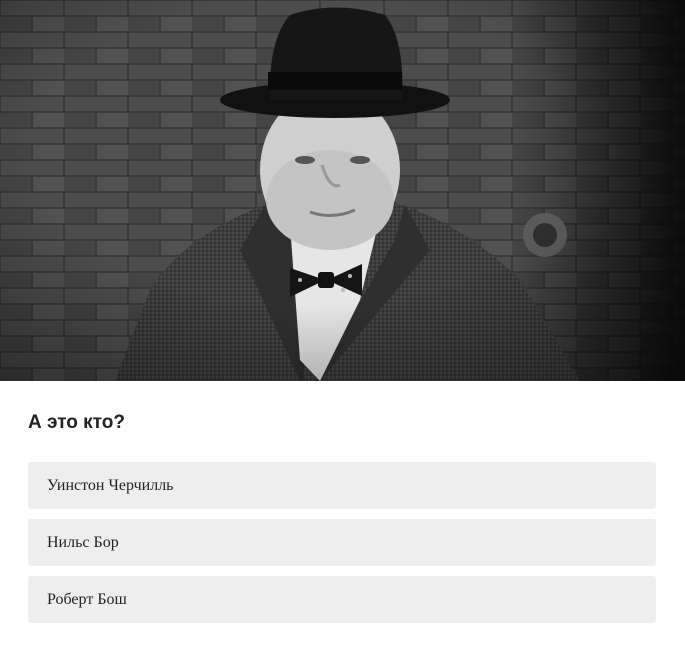 This screenshot has height=646, width=685. I want to click on answer-option-label: Роберт Бош, so click(87, 599).